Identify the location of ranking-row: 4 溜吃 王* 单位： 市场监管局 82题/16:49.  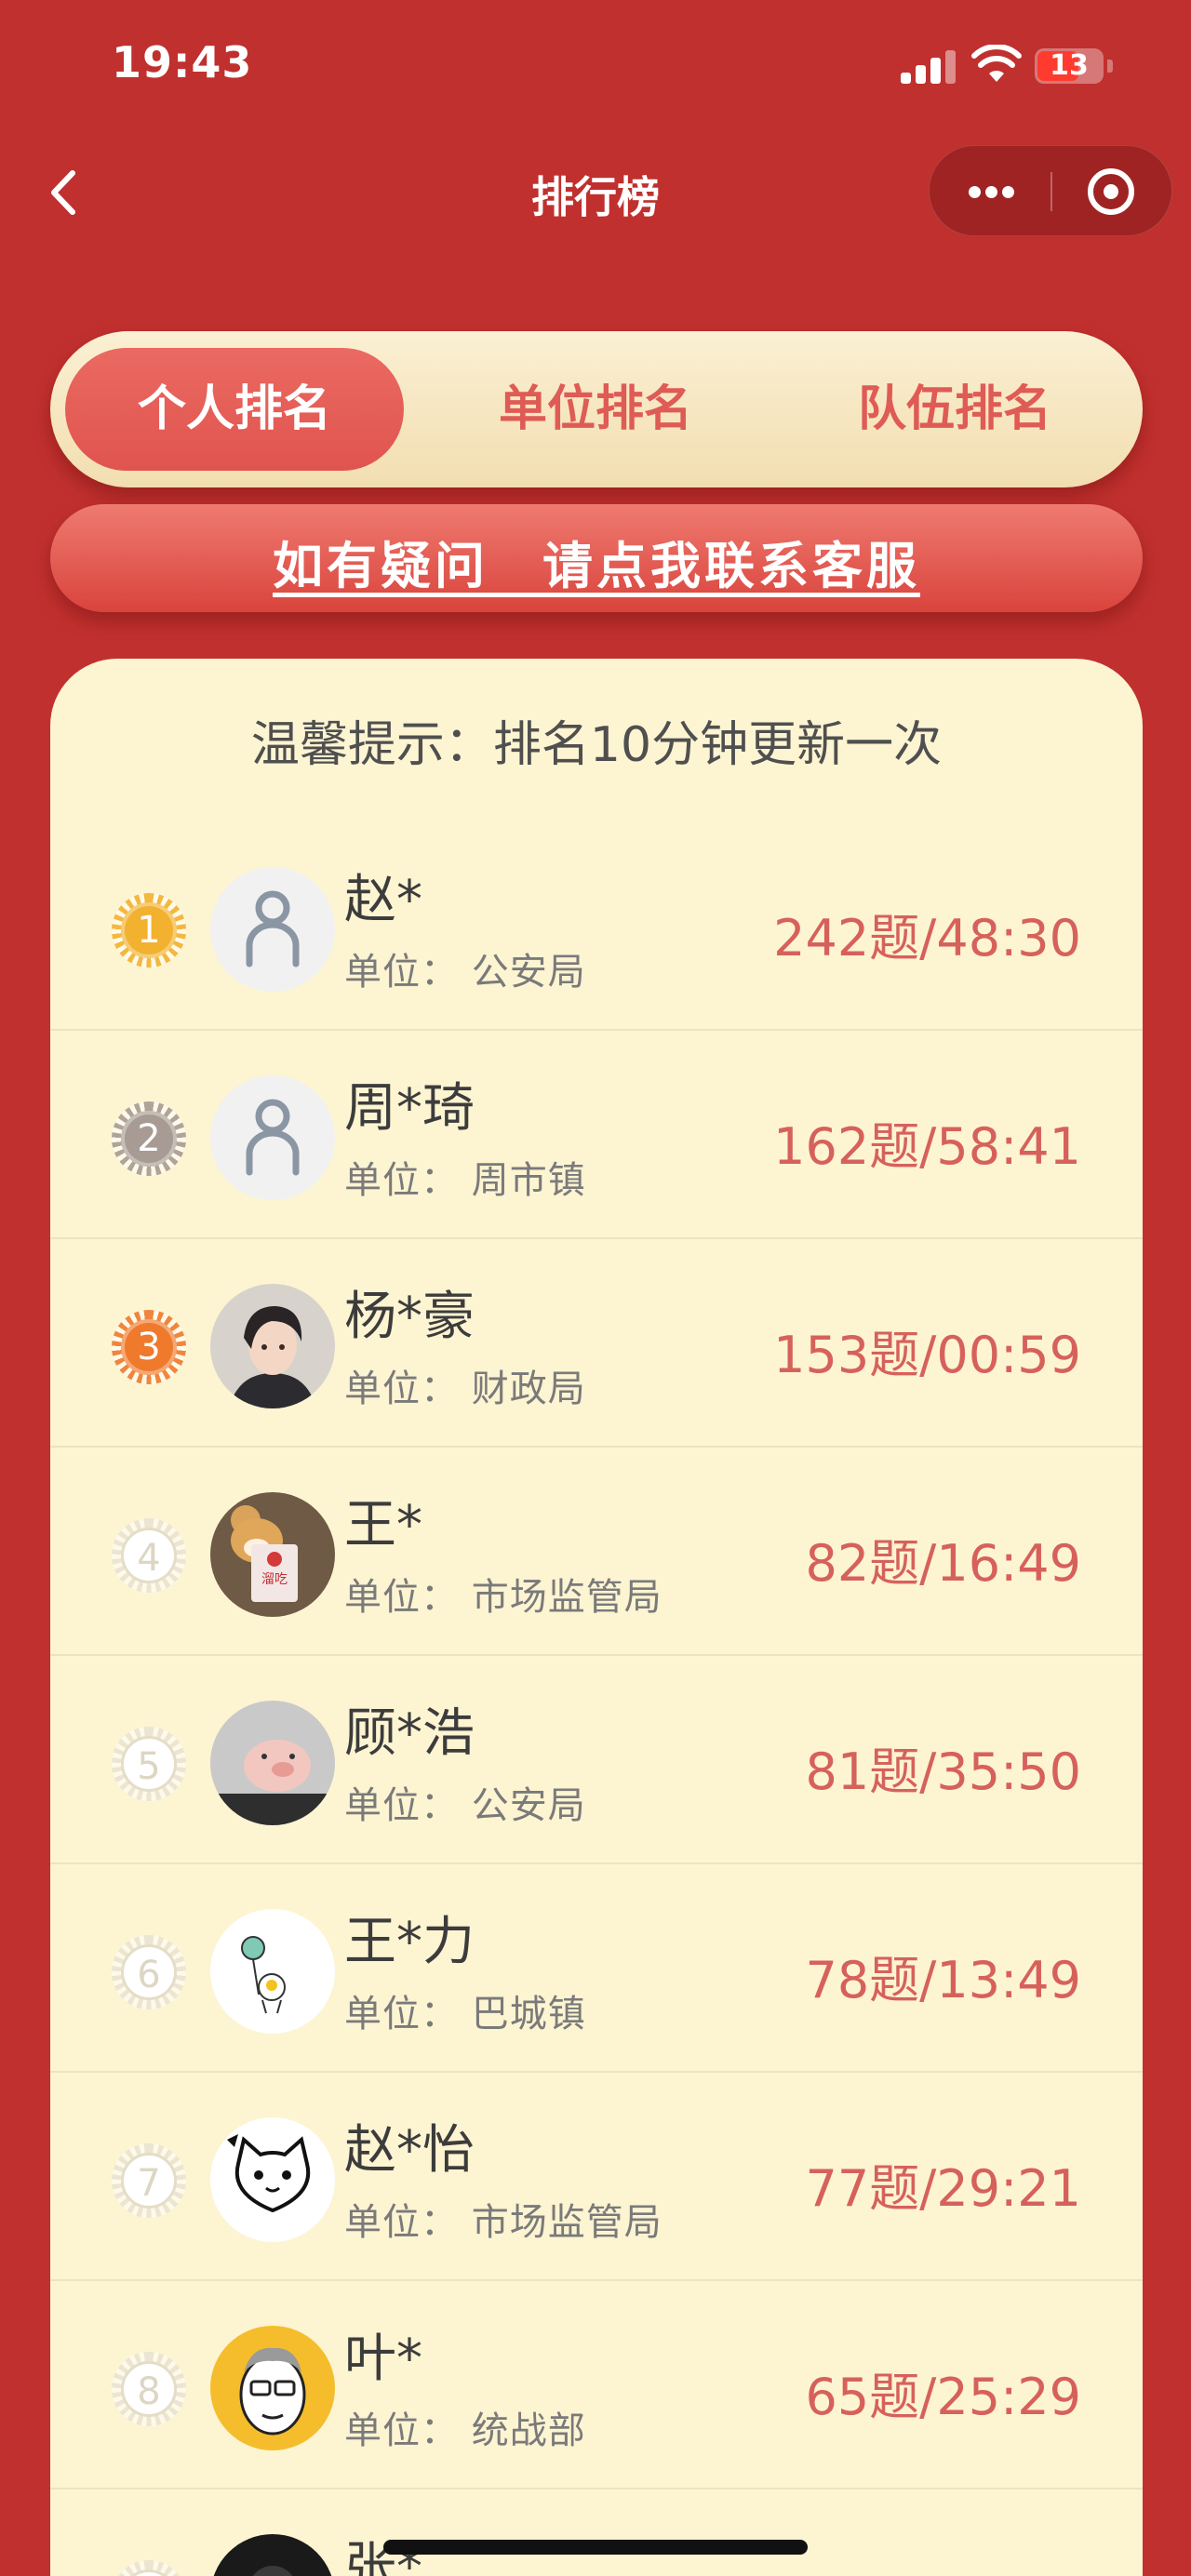
(596, 1552).